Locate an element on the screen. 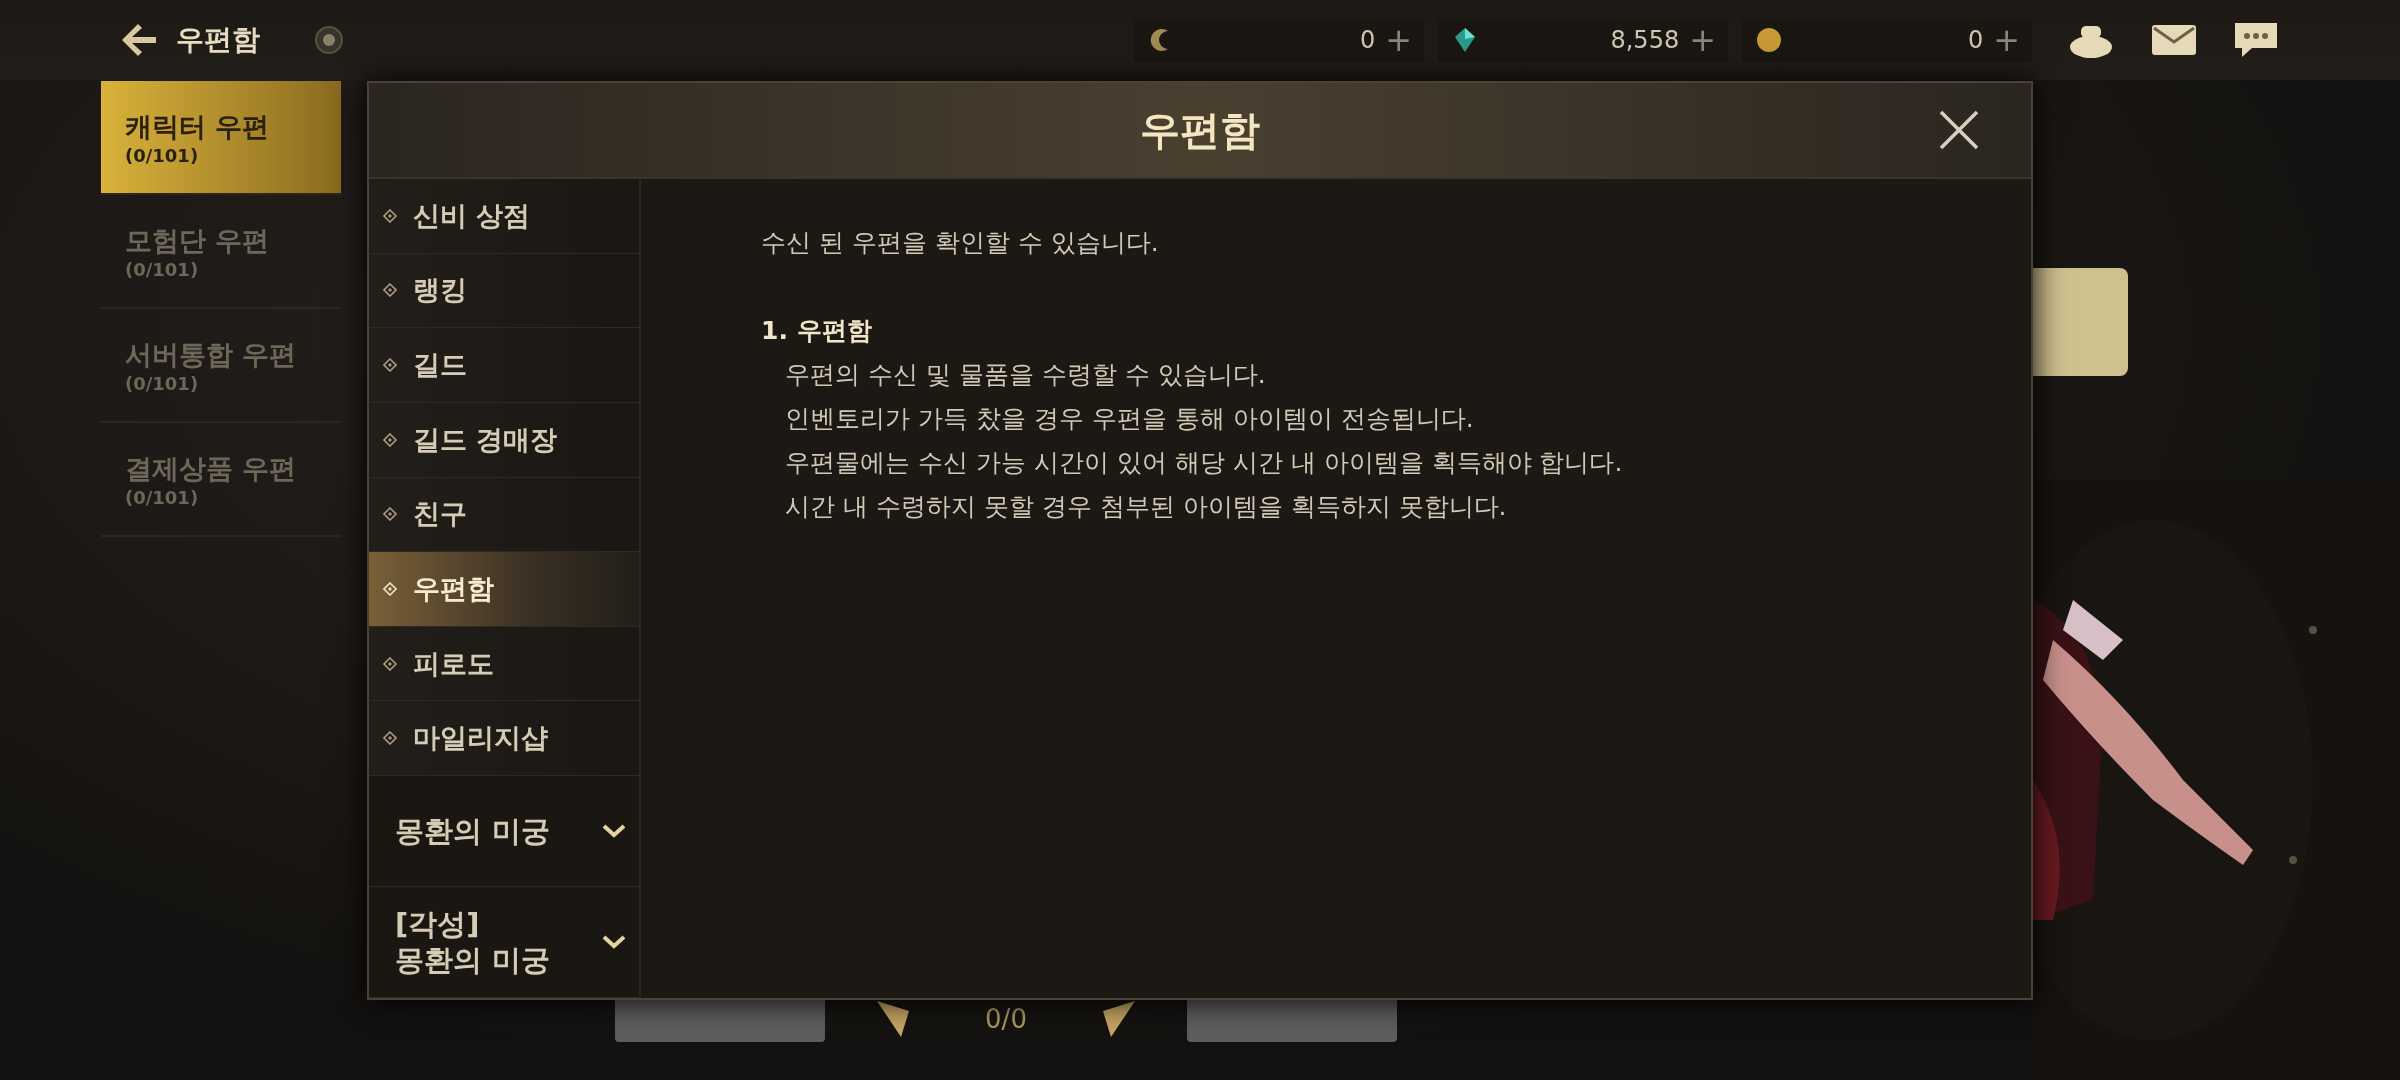  menu-item: 친구 is located at coordinates (504, 515).